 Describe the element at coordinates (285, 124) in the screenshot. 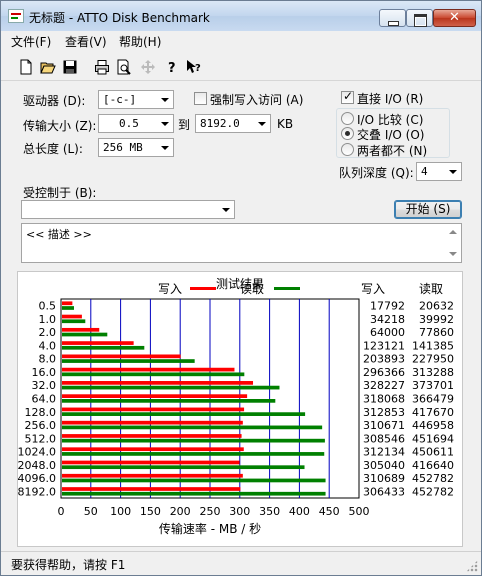

I see `kb-label: KB` at that location.